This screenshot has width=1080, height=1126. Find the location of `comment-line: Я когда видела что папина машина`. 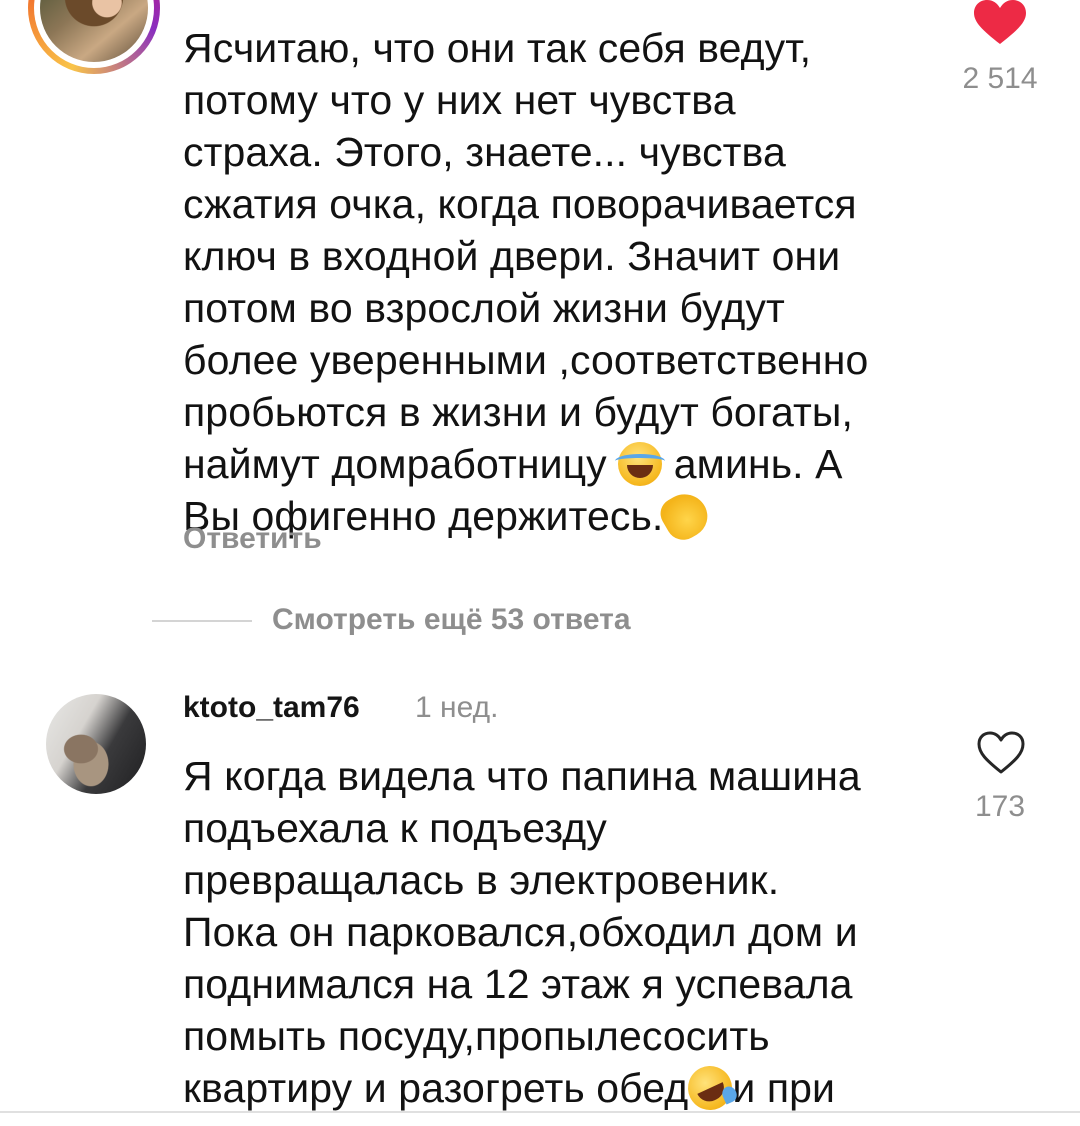

comment-line: Я когда видела что папина машина is located at coordinates (522, 776).